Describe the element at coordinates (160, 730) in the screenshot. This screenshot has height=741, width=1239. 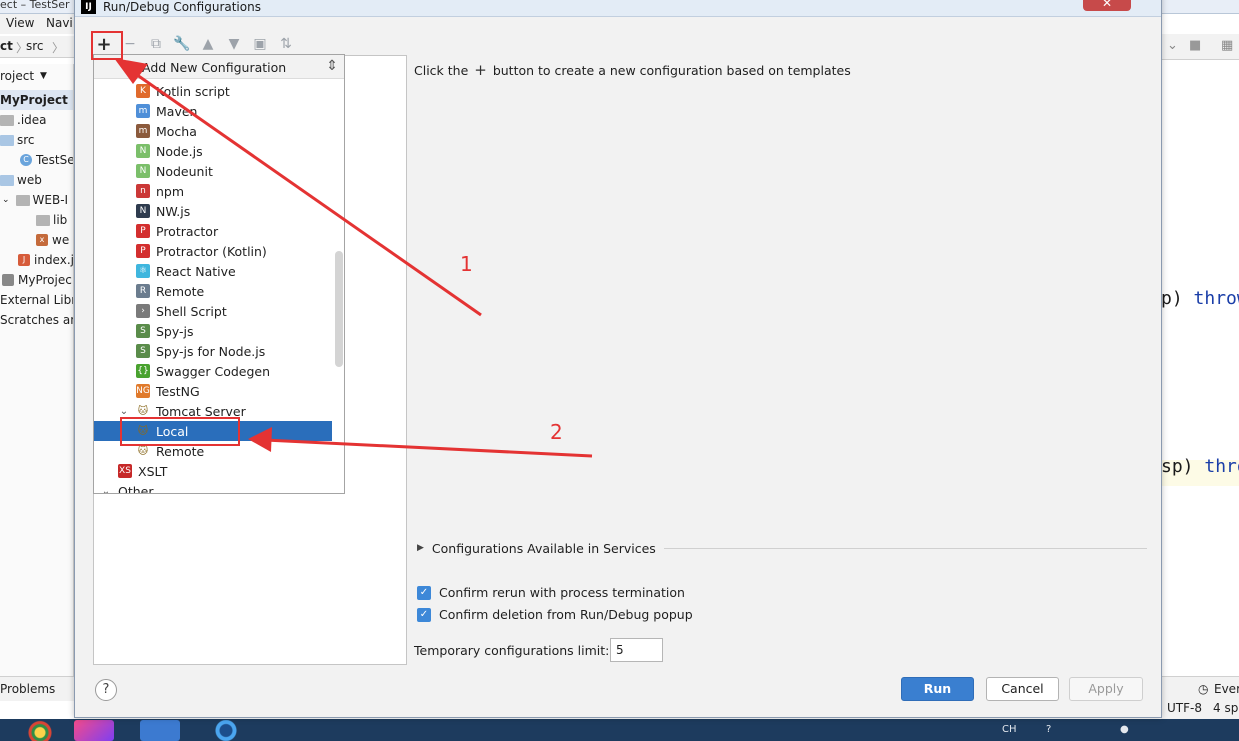
I see `app-icon` at that location.